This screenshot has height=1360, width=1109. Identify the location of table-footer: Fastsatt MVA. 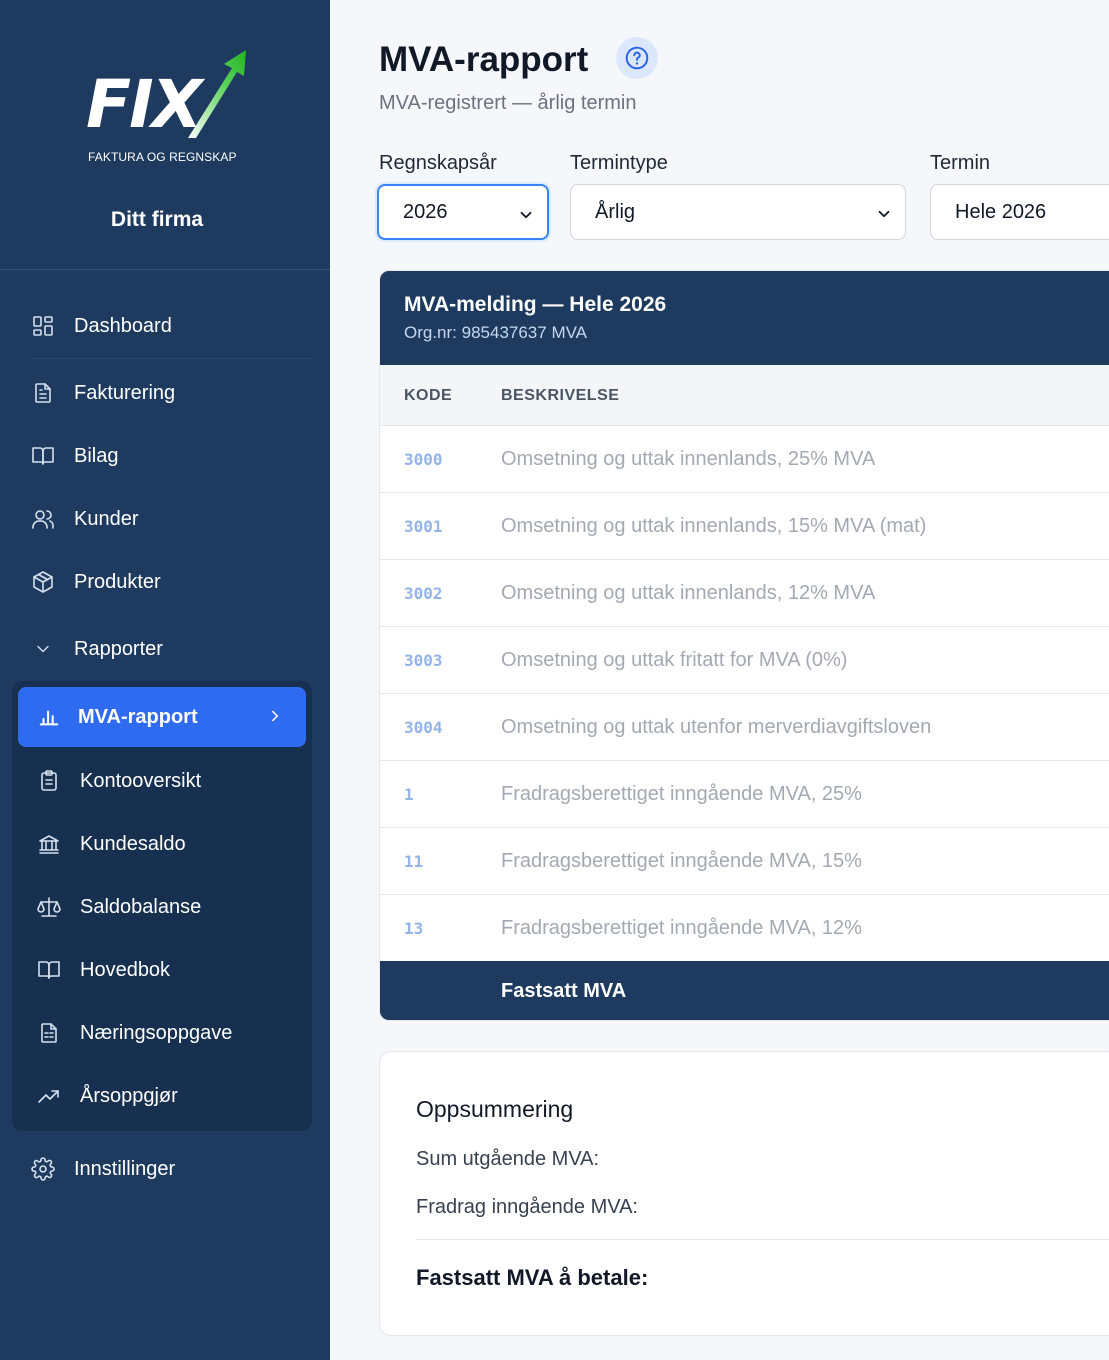
(744, 990).